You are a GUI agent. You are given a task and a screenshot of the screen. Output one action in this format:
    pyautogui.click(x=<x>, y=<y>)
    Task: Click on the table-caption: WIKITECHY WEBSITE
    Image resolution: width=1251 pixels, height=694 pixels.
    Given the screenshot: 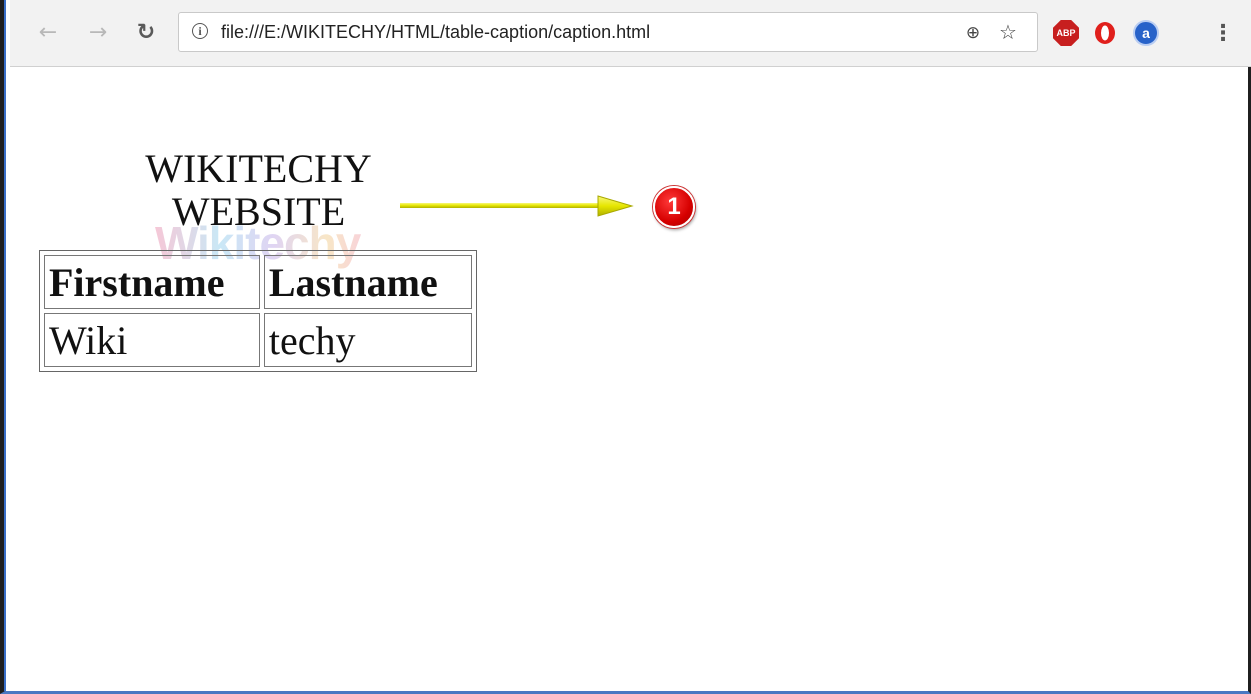 What is the action you would take?
    pyautogui.click(x=258, y=190)
    